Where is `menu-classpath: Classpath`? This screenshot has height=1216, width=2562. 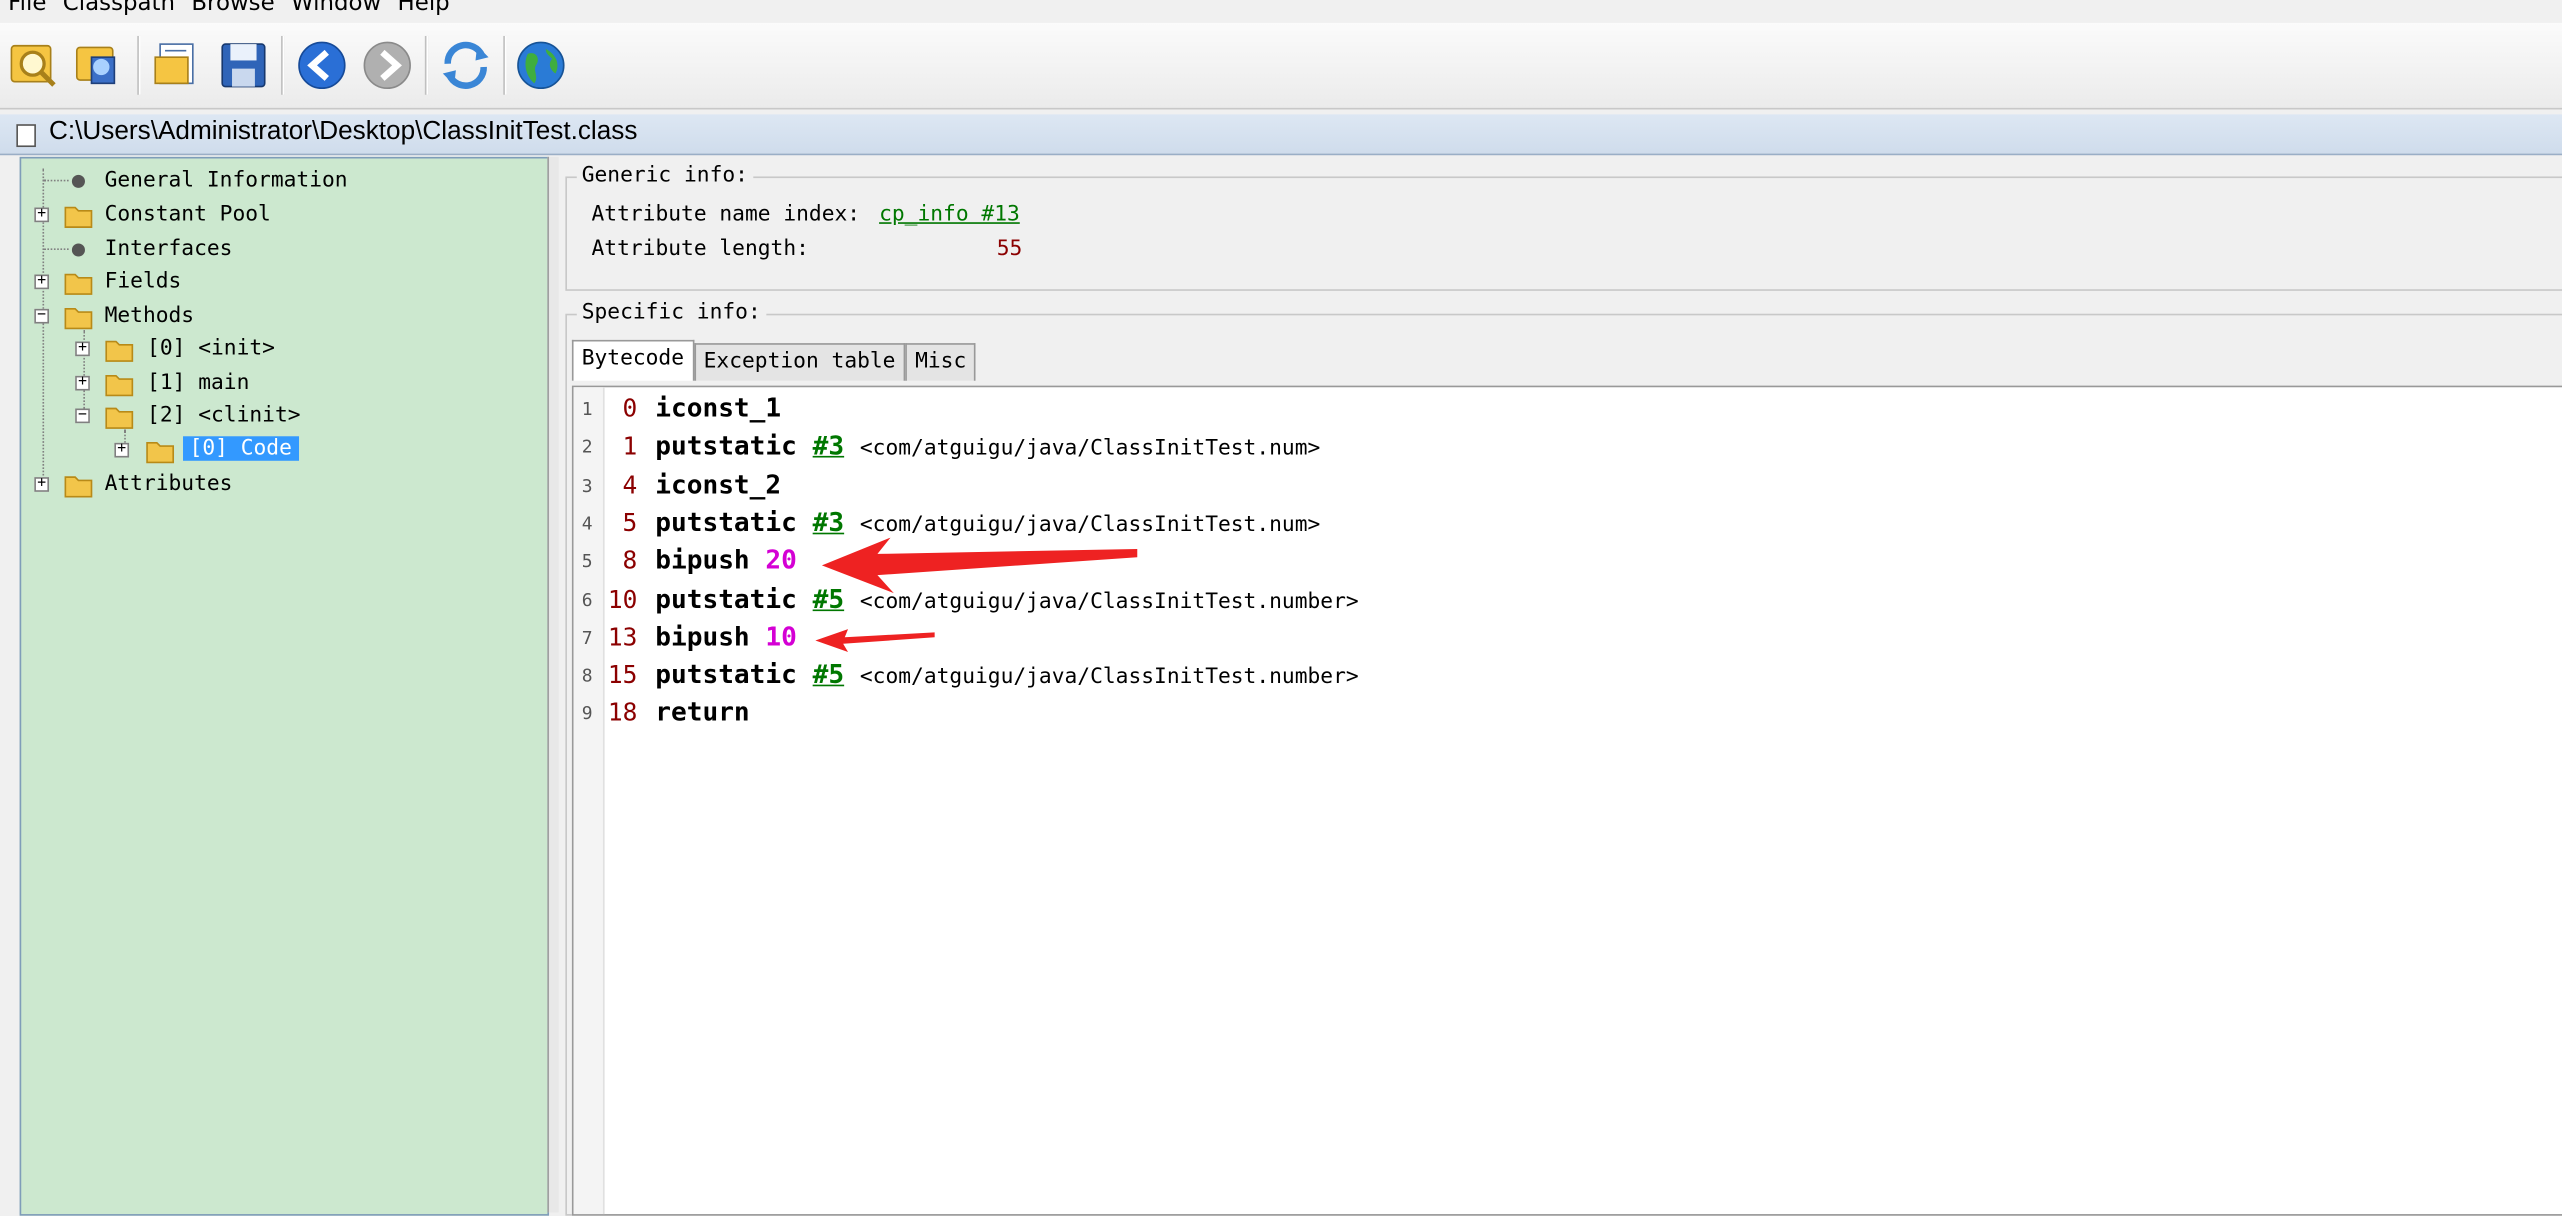 menu-classpath: Classpath is located at coordinates (119, 8).